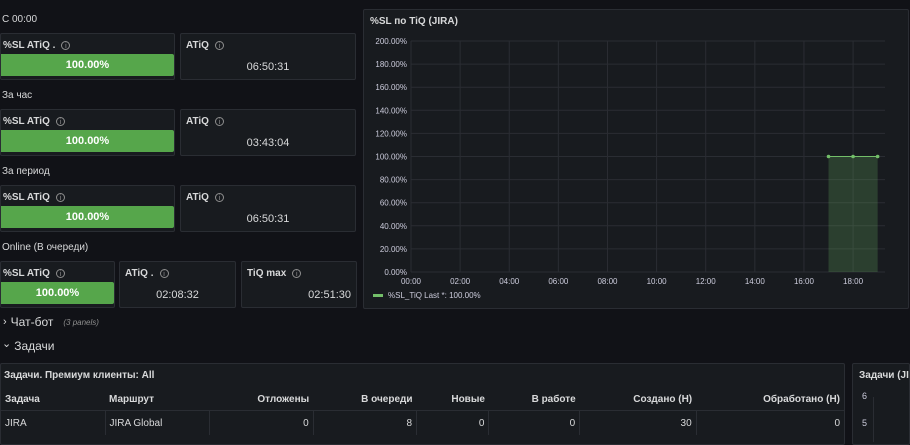  Describe the element at coordinates (53, 400) in the screenshot. I see `column-header: Задача` at that location.